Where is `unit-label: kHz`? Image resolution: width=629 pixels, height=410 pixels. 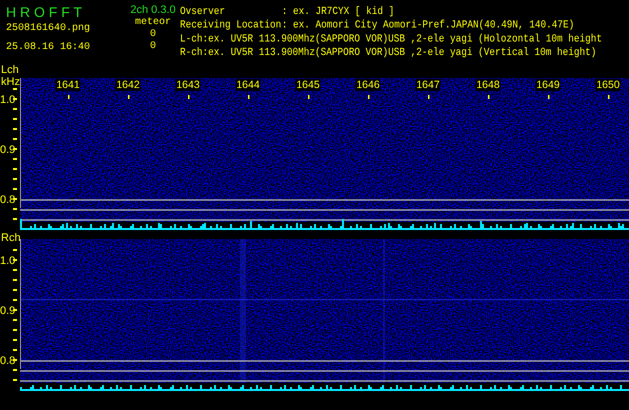
unit-label: kHz is located at coordinates (10, 82).